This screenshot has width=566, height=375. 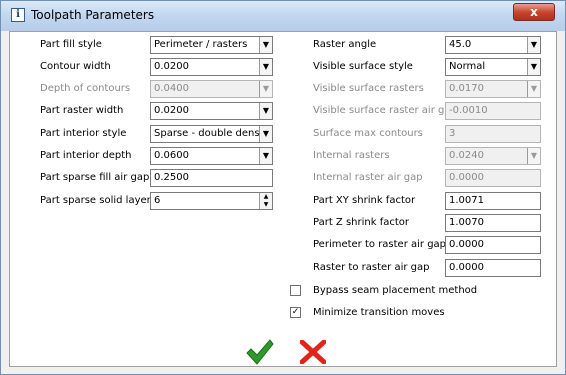 What do you see at coordinates (265, 201) in the screenshot?
I see `spinner-arrows-icon: ▲ ▼` at bounding box center [265, 201].